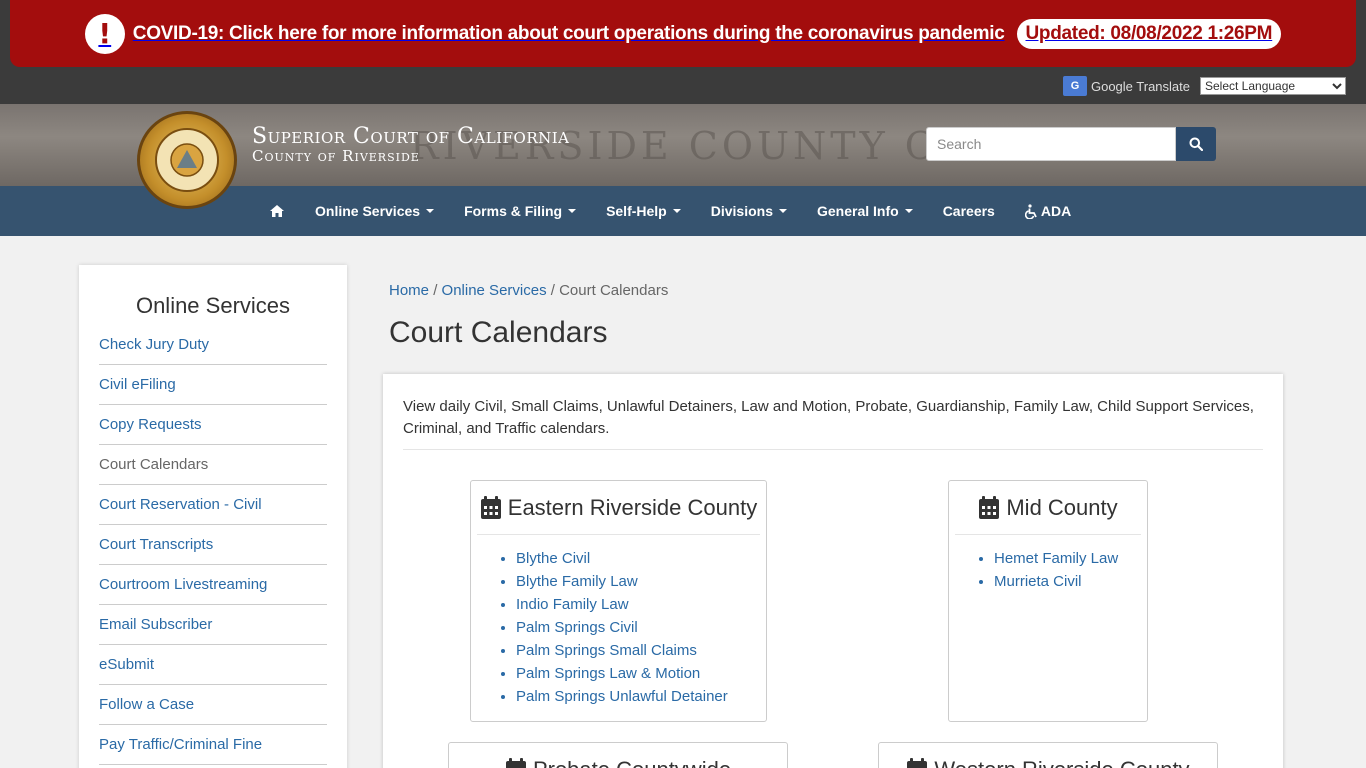 The height and width of the screenshot is (768, 1366). I want to click on link-indio-family-law: Indio Family Law, so click(641, 604).